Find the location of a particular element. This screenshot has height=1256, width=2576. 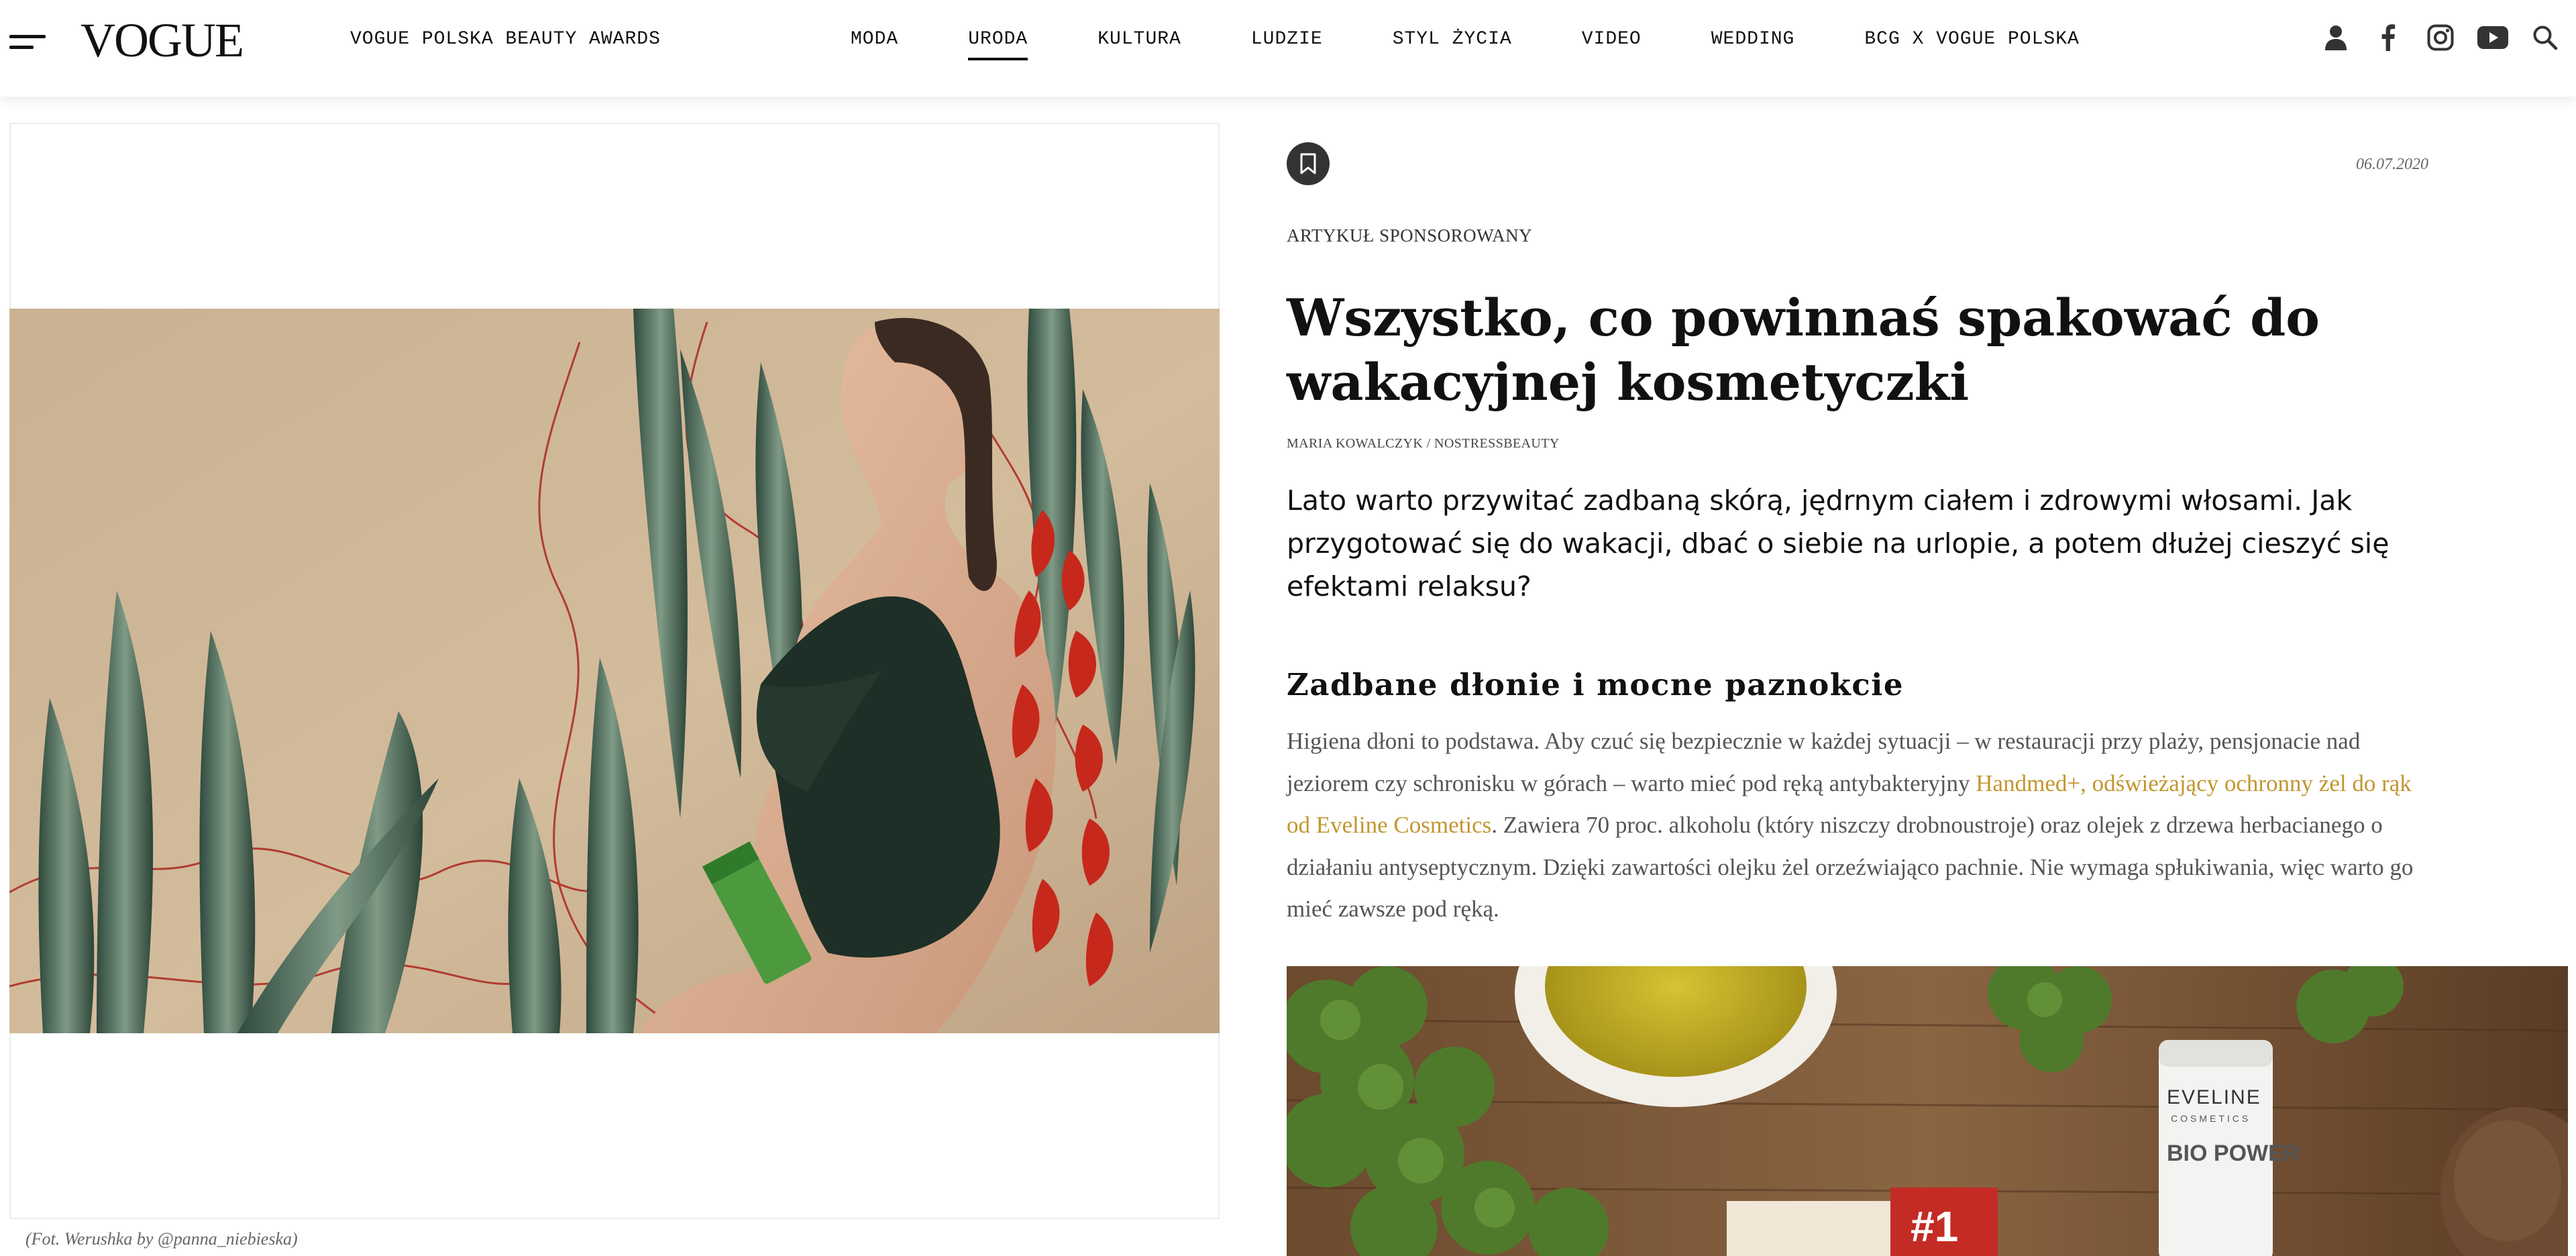

article-date: 06.07.2020 is located at coordinates (2392, 164).